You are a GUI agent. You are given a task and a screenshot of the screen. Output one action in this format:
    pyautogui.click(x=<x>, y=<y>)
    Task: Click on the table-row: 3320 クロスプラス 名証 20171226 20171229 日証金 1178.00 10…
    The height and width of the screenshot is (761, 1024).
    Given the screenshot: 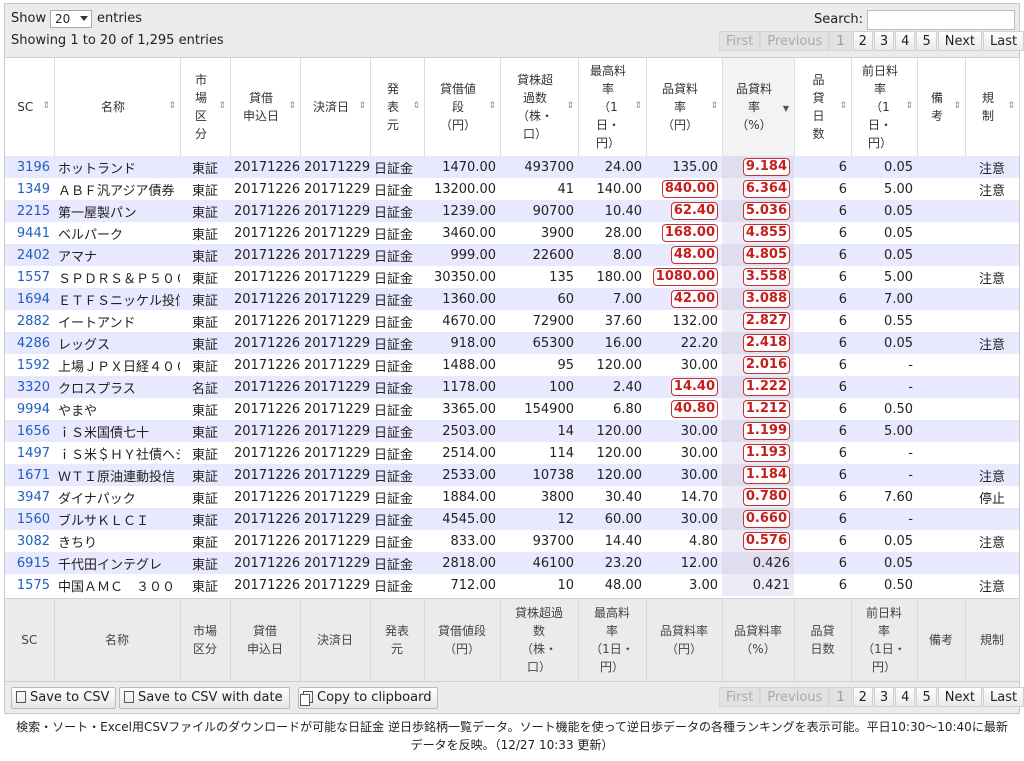 What is the action you would take?
    pyautogui.click(x=512, y=387)
    